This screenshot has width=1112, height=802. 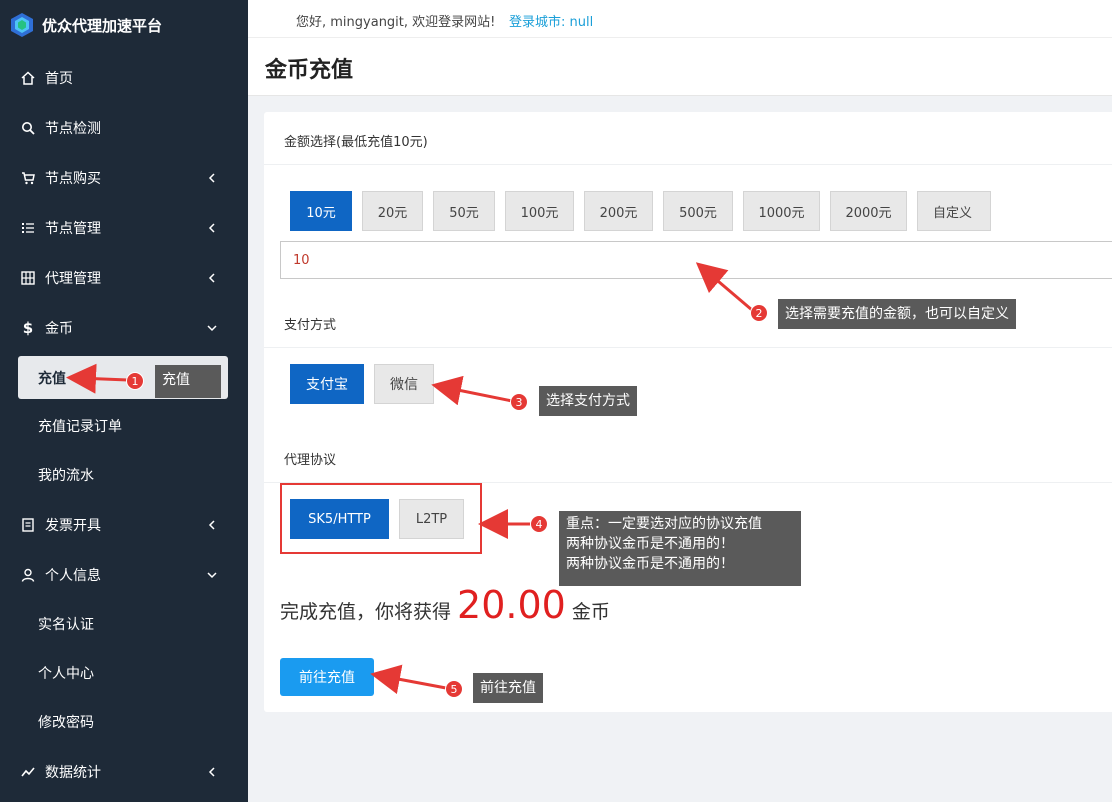 What do you see at coordinates (327, 384) in the screenshot?
I see `pay-option-alipay: 支付宝` at bounding box center [327, 384].